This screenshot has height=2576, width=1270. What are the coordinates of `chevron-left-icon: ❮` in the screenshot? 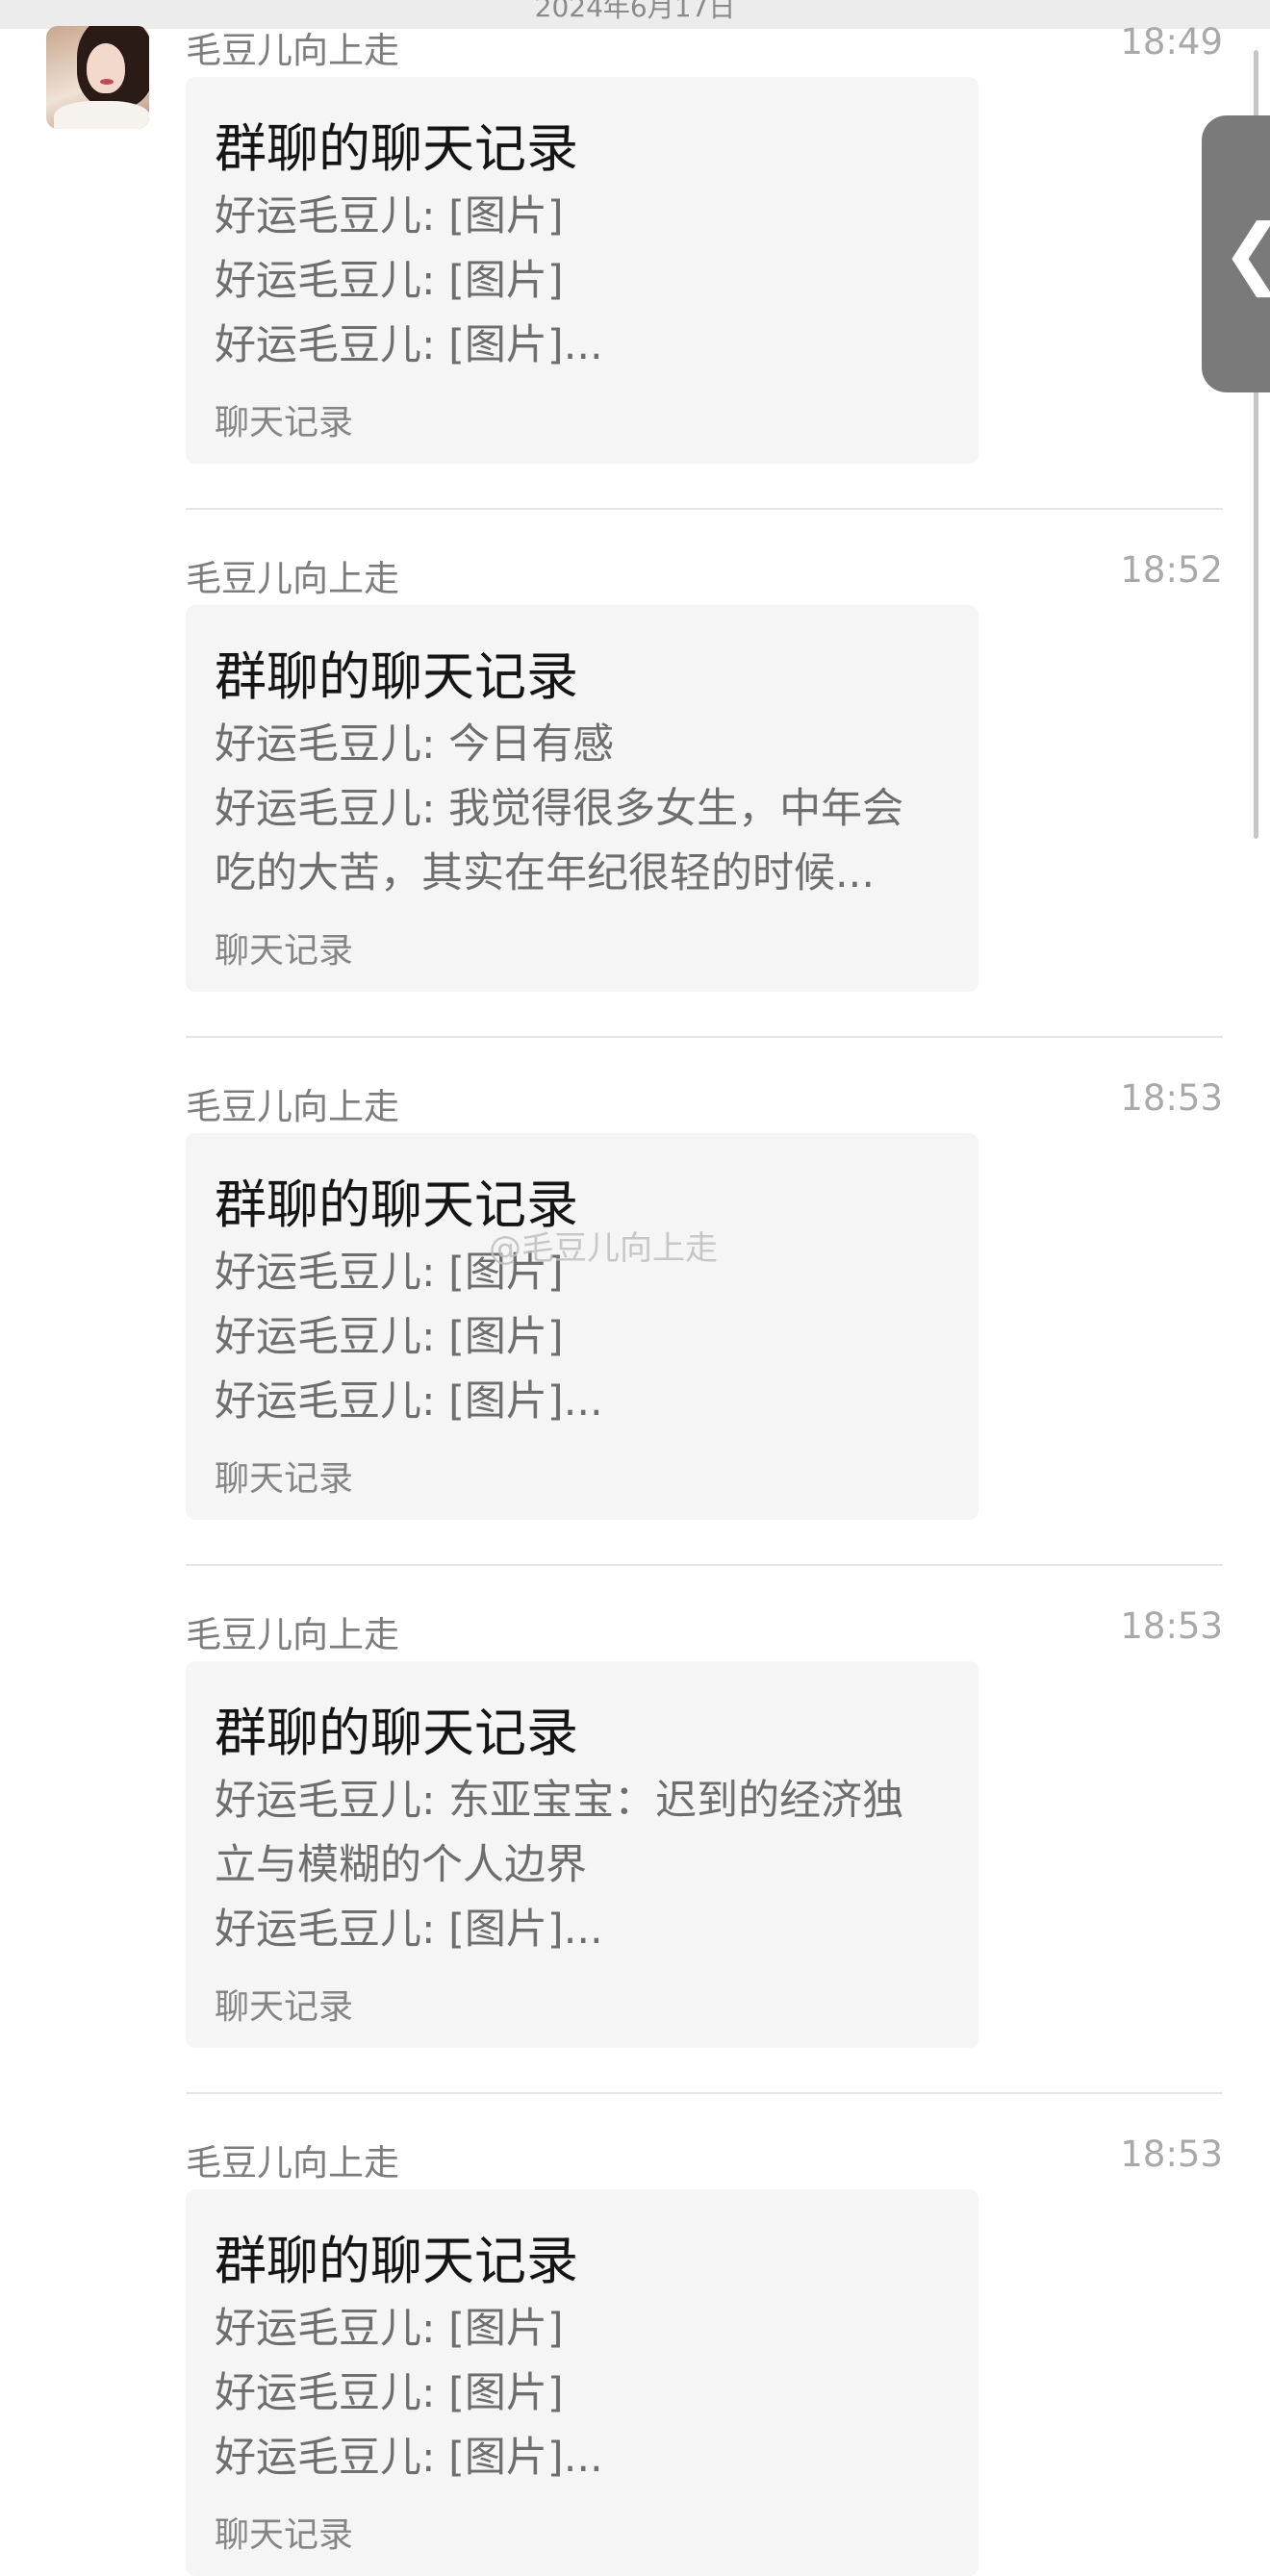 It's located at (1245, 252).